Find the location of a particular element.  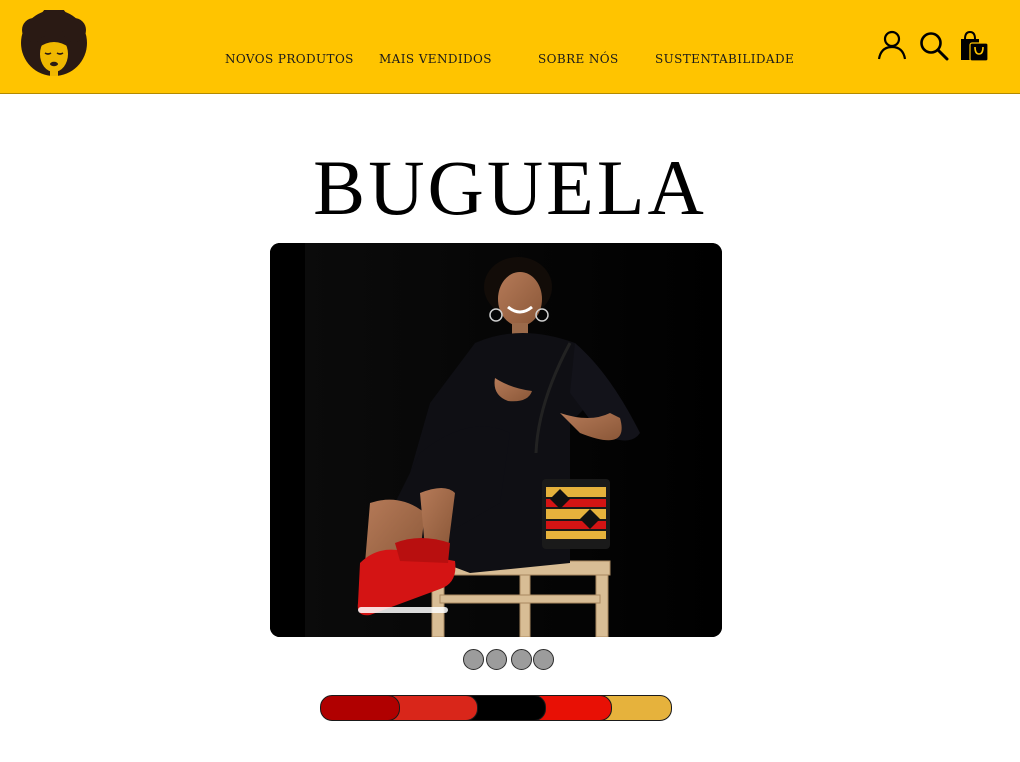

search-icon is located at coordinates (934, 46).